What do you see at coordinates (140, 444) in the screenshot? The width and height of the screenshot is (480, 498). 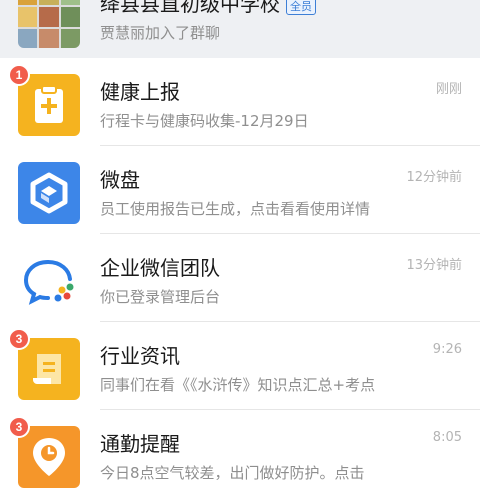 I see `chat-title: 通勤提醒` at bounding box center [140, 444].